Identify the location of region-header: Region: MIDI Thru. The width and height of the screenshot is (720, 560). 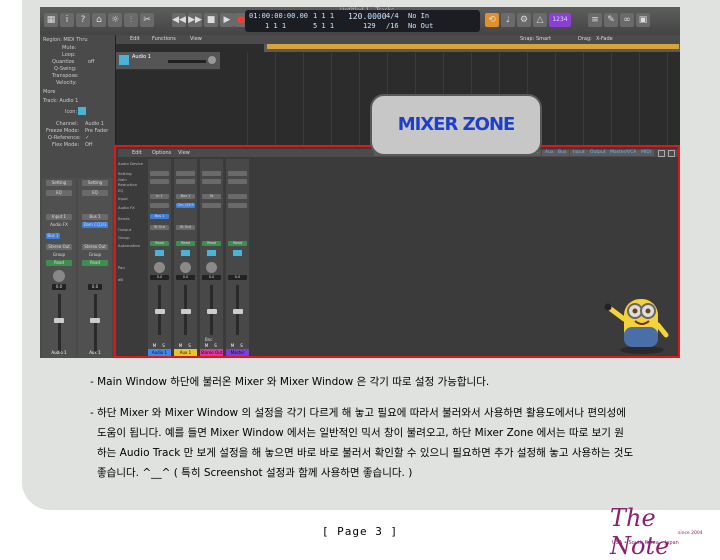
(65, 40).